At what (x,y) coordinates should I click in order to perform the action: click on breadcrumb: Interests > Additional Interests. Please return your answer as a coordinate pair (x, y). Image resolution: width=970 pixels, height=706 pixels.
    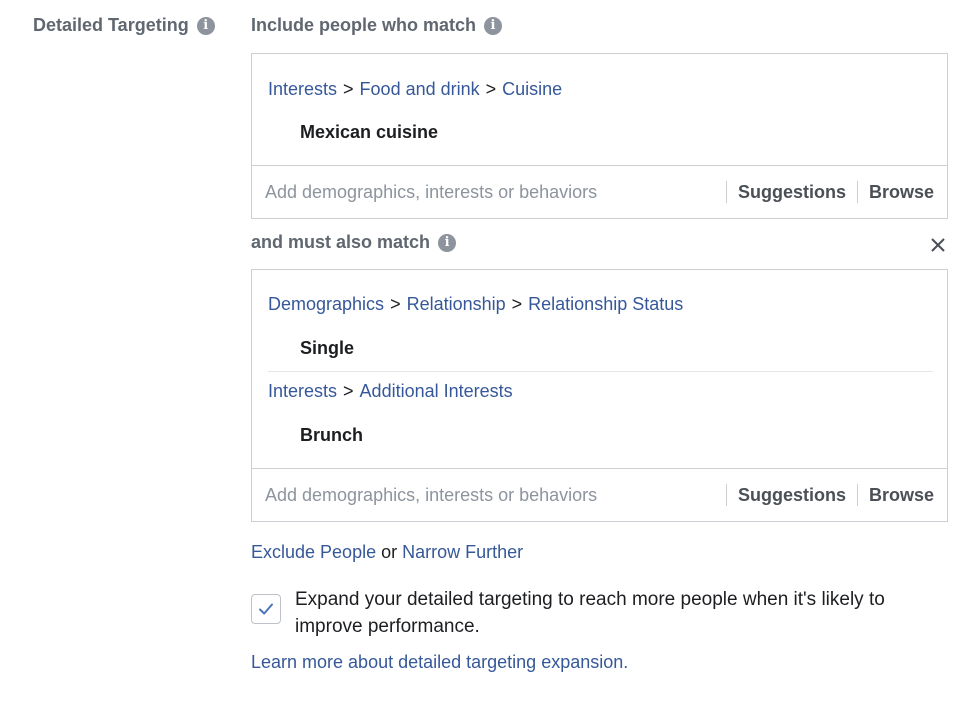
    Looking at the image, I should click on (390, 391).